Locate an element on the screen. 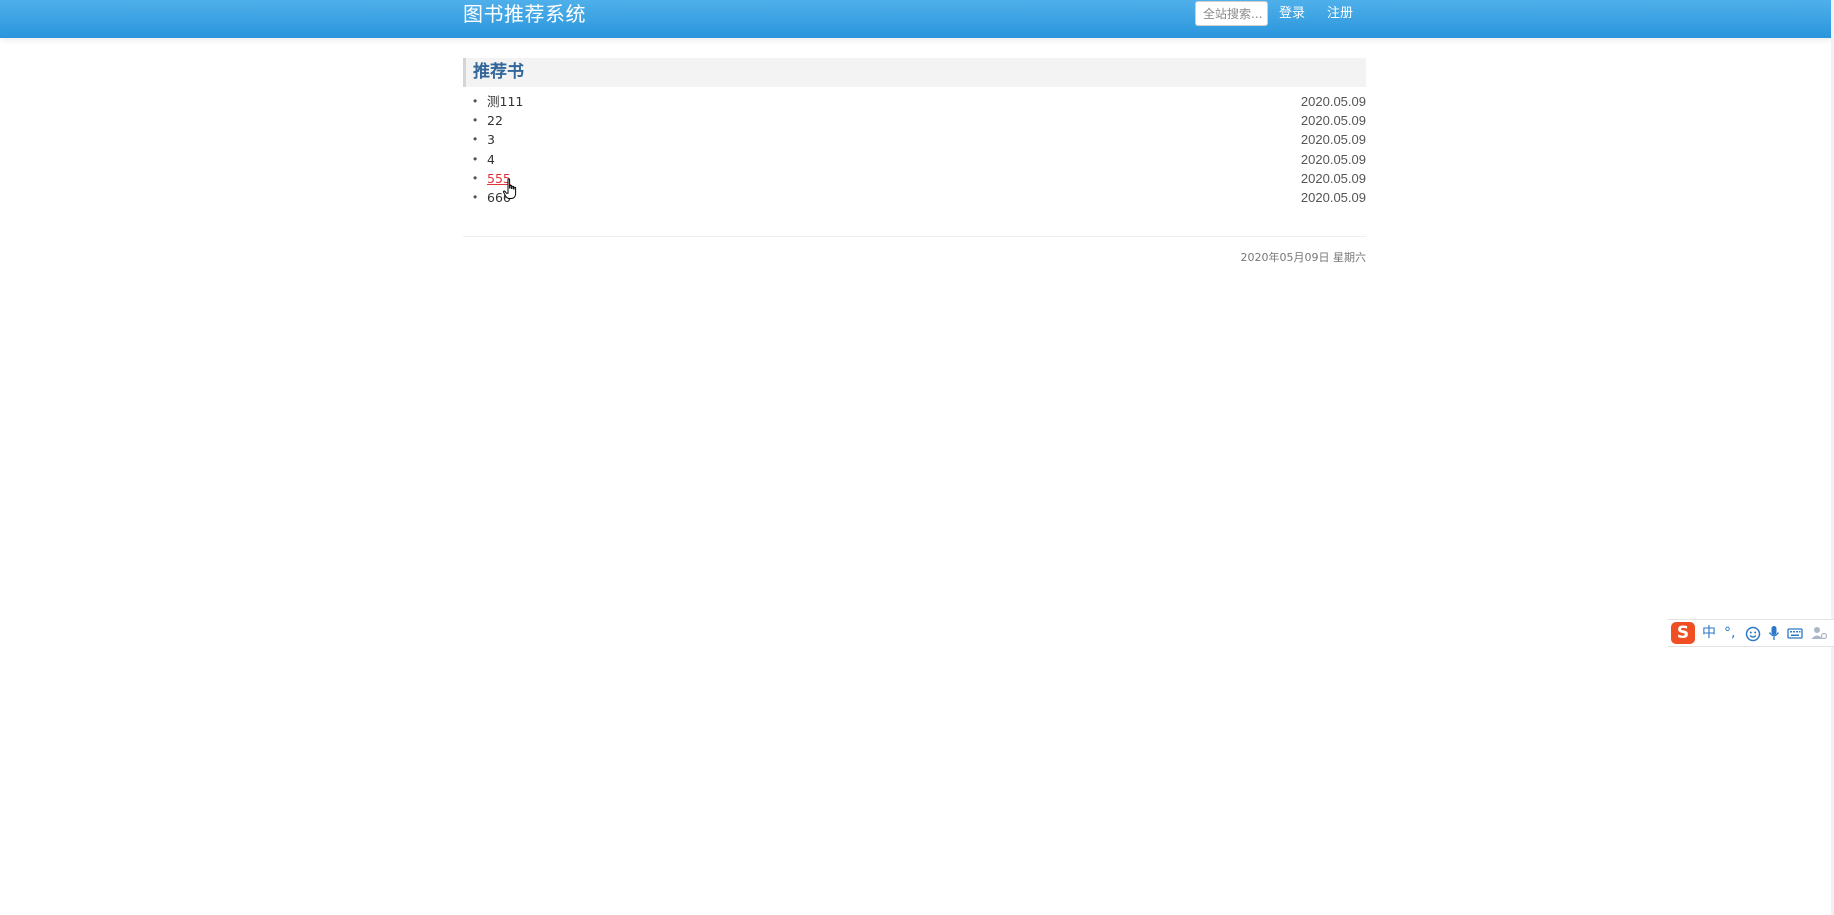 The height and width of the screenshot is (915, 1834). site-search-input is located at coordinates (1231, 13).